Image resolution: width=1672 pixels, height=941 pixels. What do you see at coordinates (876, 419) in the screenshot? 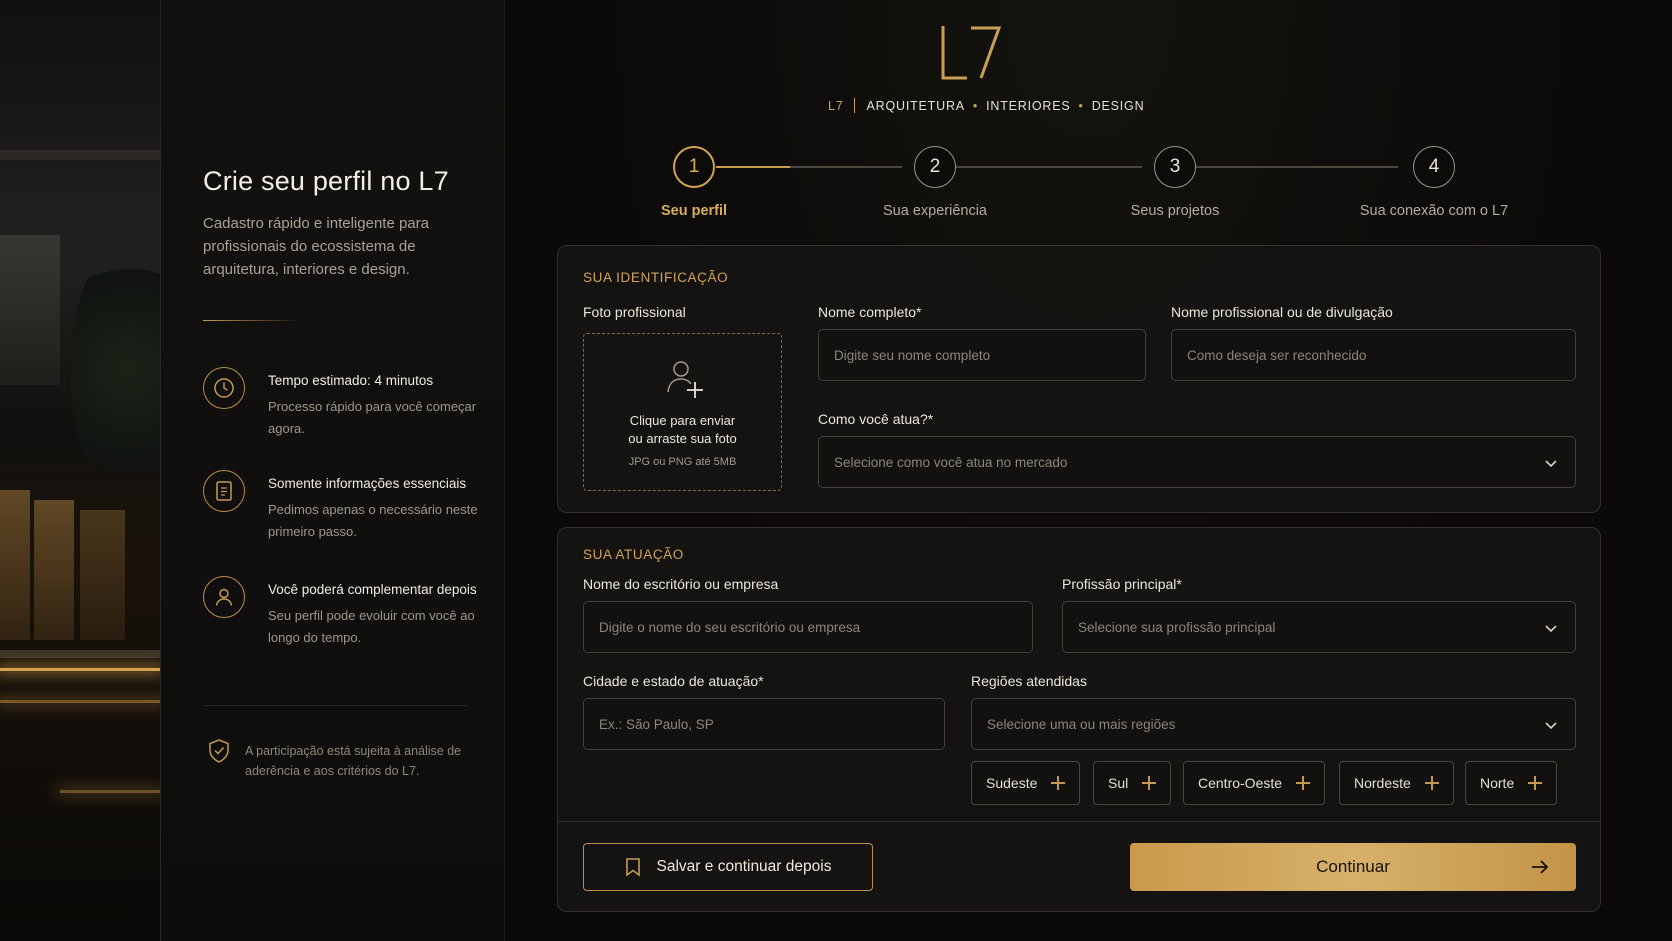
I see `role-label: Como você atua?*` at bounding box center [876, 419].